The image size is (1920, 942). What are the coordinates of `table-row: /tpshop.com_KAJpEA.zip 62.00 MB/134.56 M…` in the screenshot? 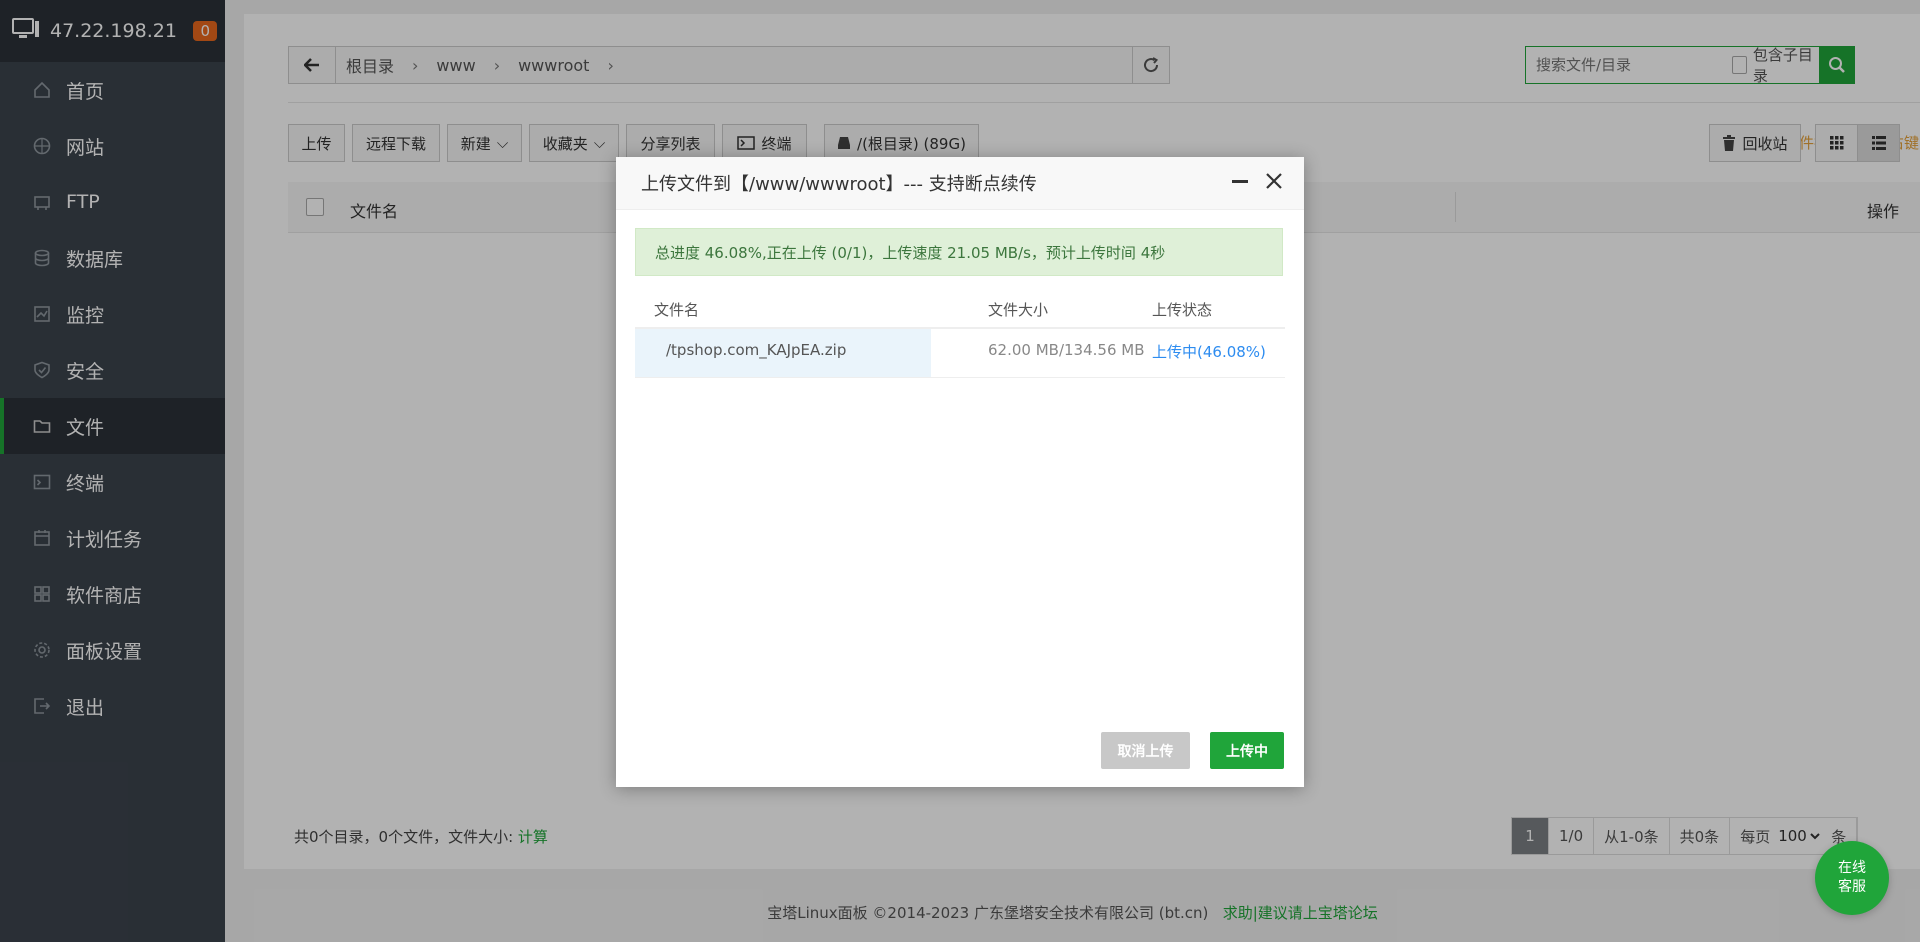 It's located at (960, 353).